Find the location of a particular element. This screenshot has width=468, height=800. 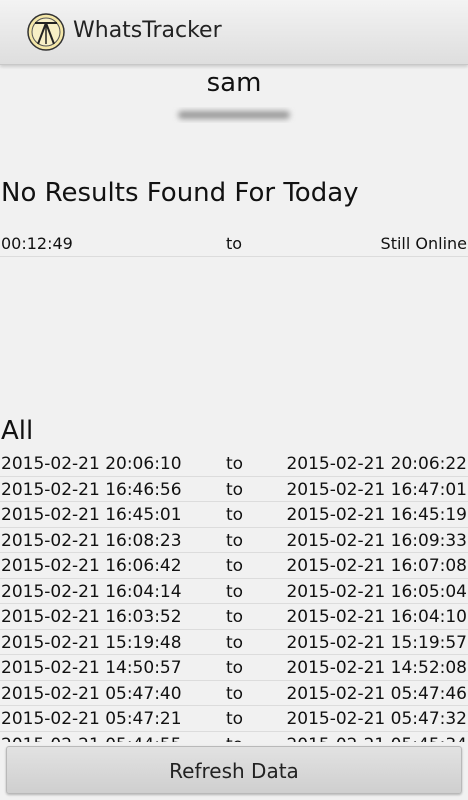

app-title: WhatsTracker is located at coordinates (147, 30).